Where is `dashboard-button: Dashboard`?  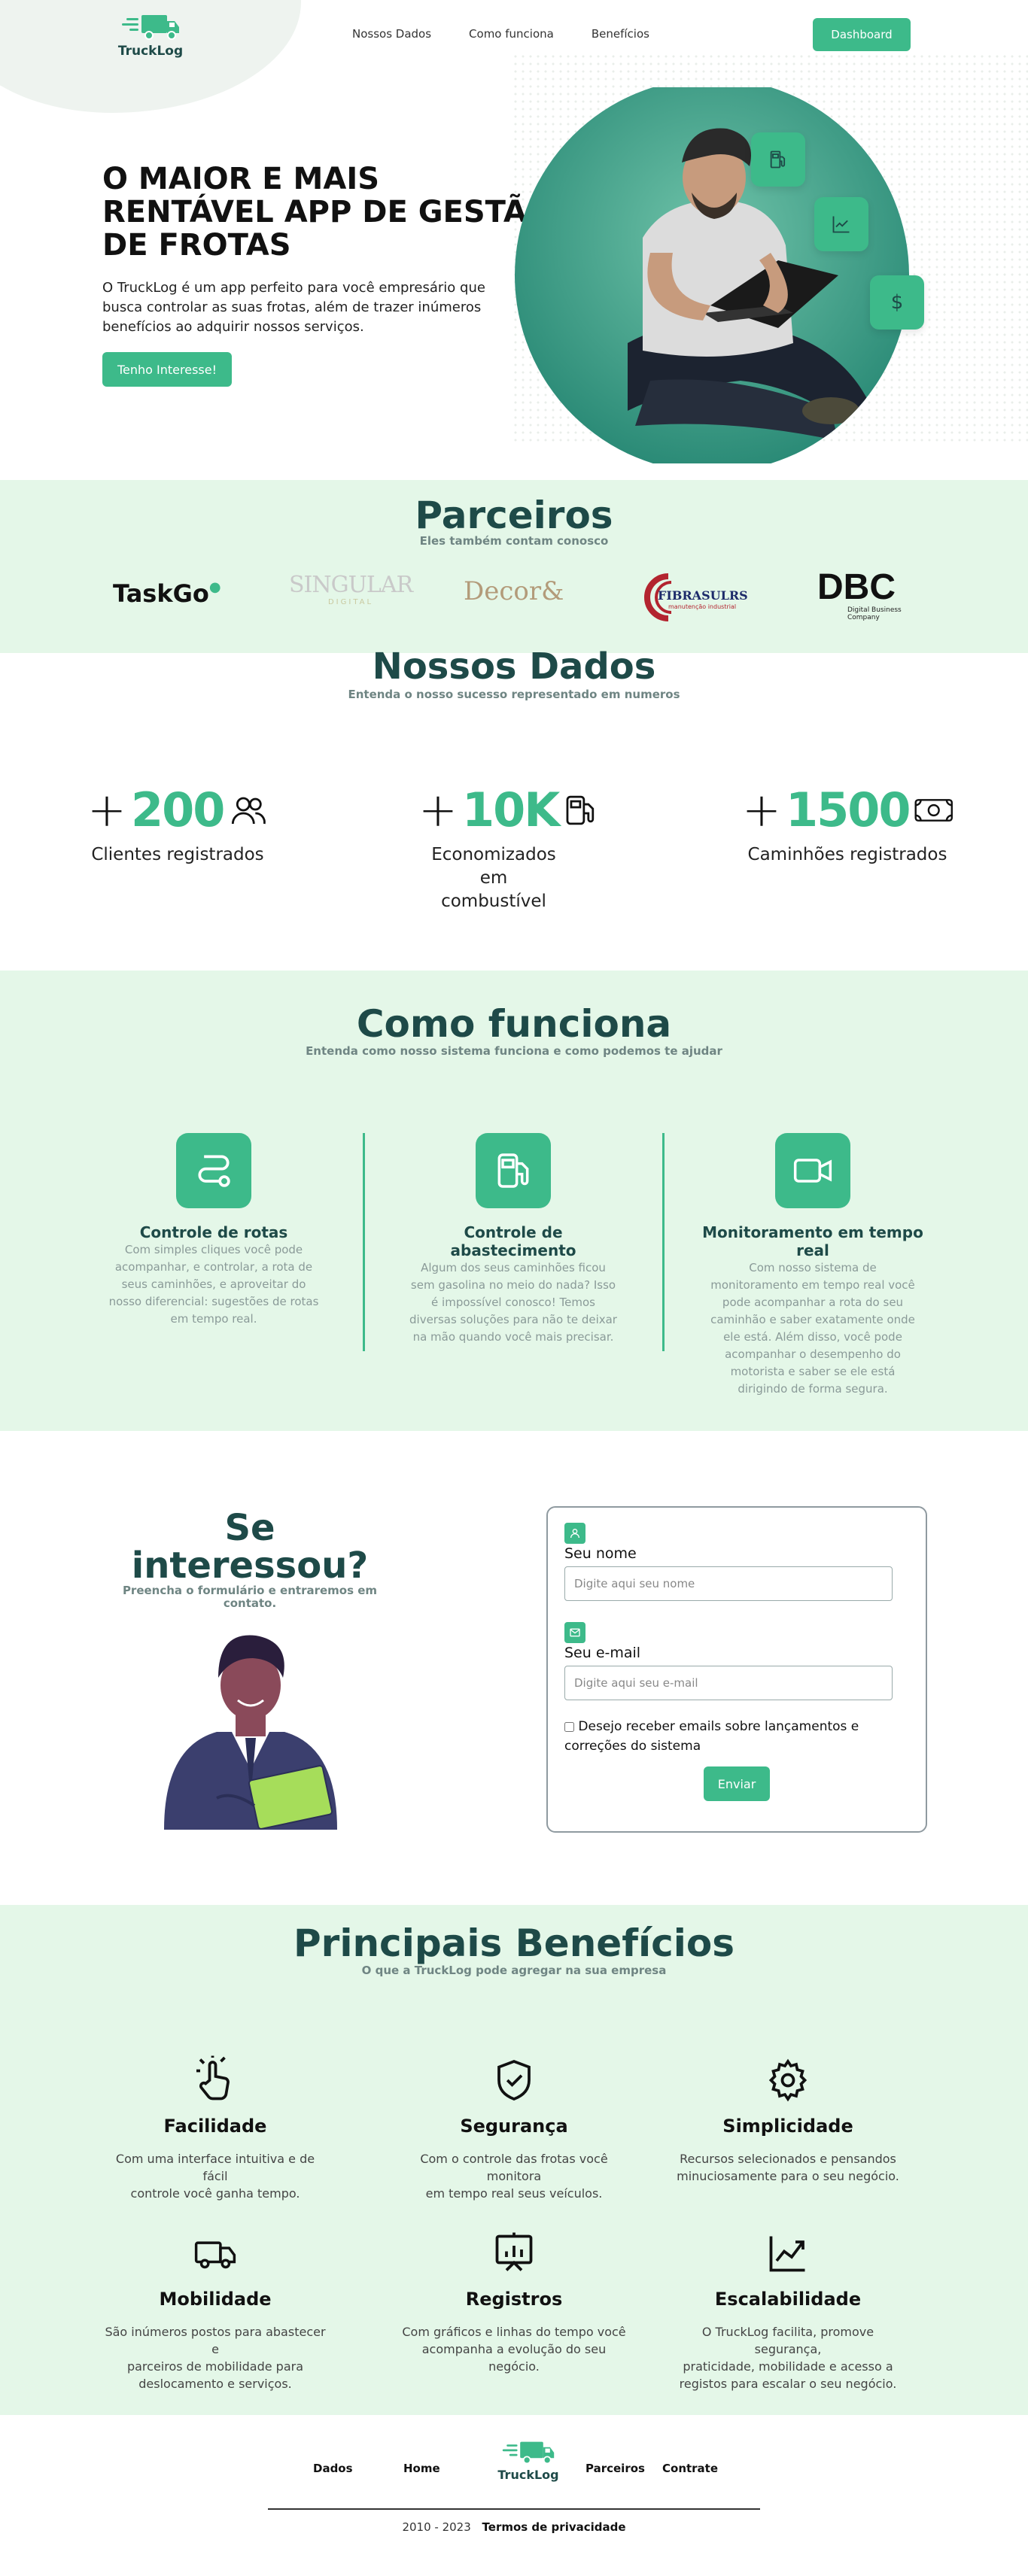
dashboard-button: Dashboard is located at coordinates (862, 35).